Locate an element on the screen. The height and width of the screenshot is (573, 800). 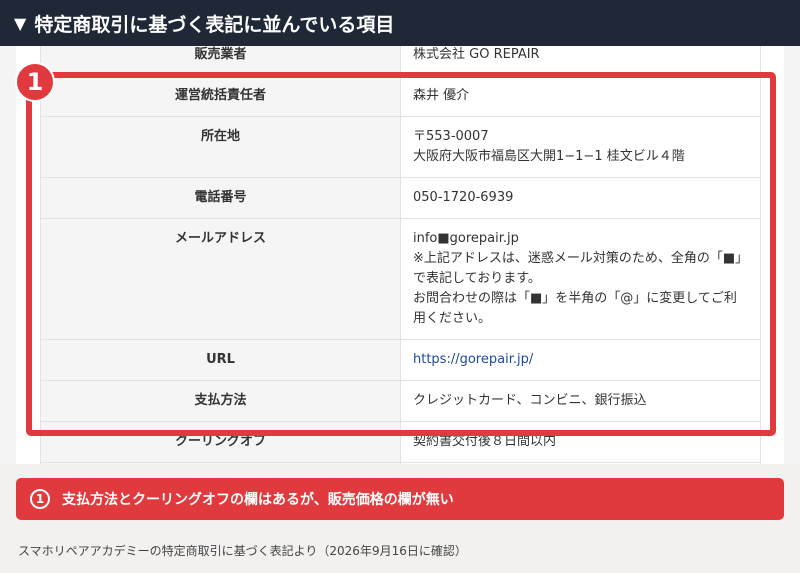
row-label: メールアドレス is located at coordinates (220, 279).